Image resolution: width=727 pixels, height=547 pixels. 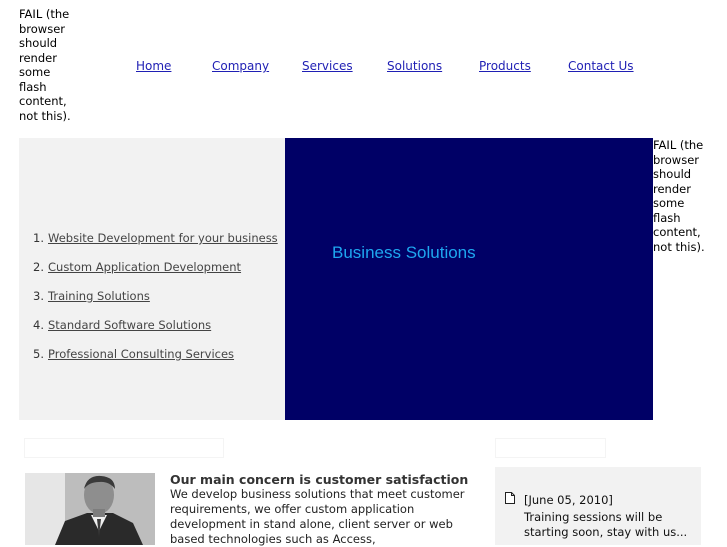 I want to click on banner-title: Business Solutions, so click(x=404, y=252).